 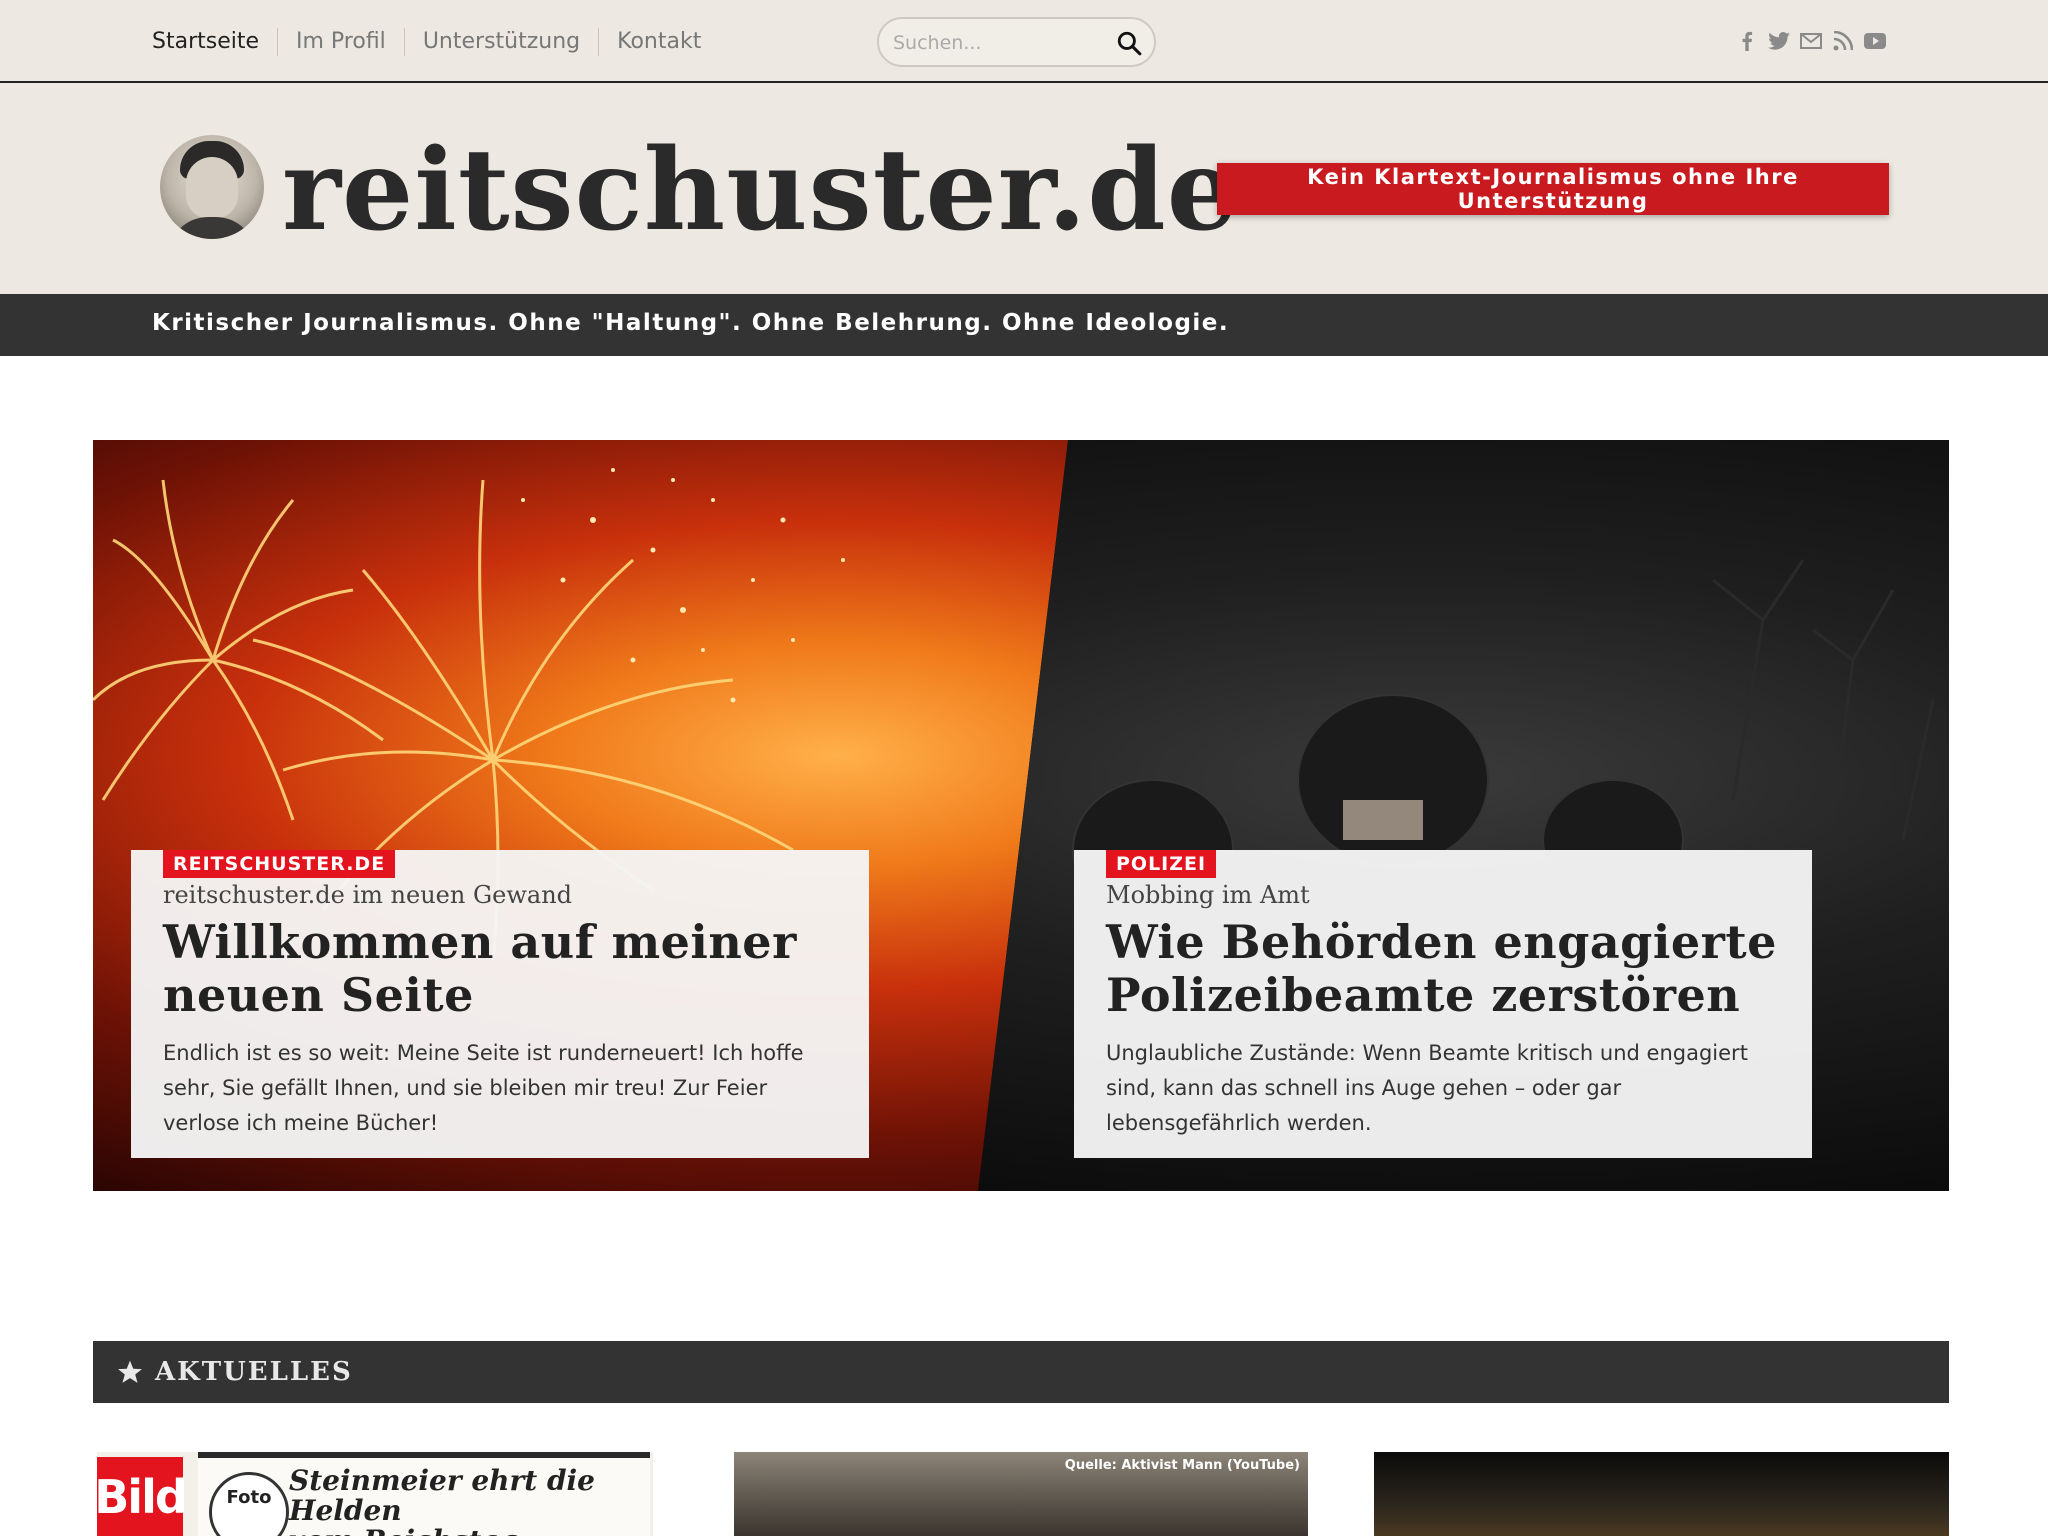 I want to click on avatar-shirt, so click(x=212, y=228).